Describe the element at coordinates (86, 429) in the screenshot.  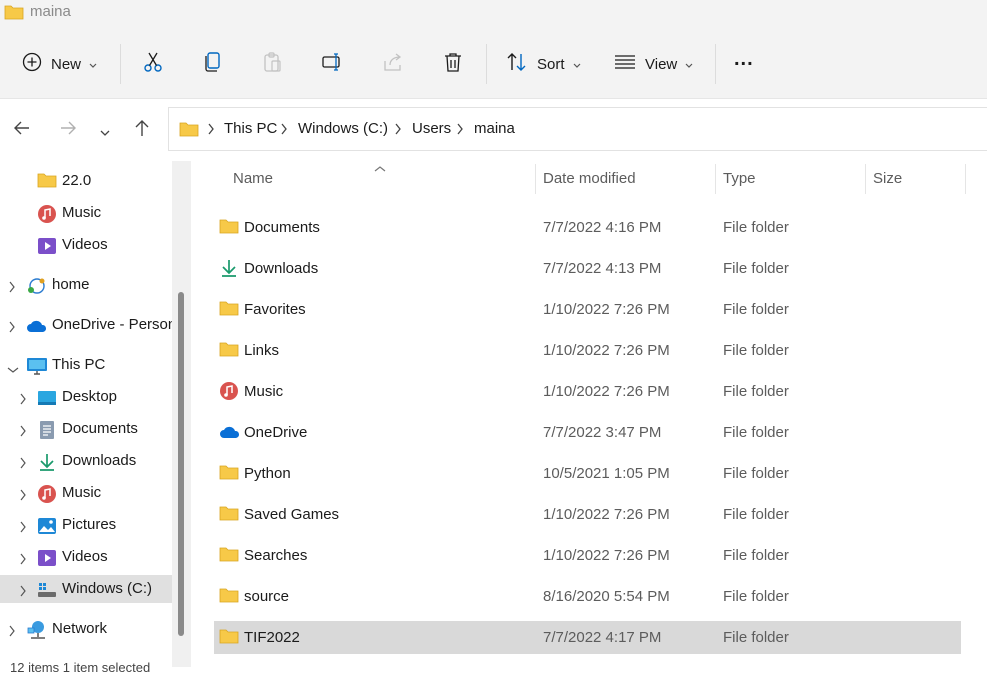
I see `sidebar-item-documents: Documents` at that location.